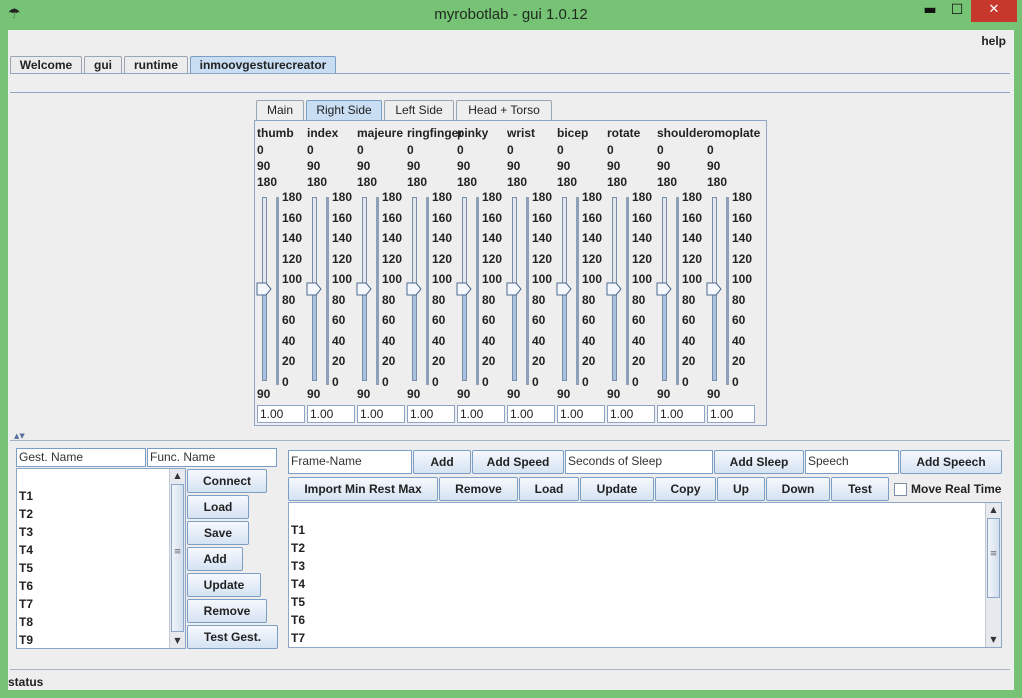 The image size is (1022, 698). What do you see at coordinates (363, 489) in the screenshot?
I see `import-min-rest-max-button: Import Min Rest Max` at bounding box center [363, 489].